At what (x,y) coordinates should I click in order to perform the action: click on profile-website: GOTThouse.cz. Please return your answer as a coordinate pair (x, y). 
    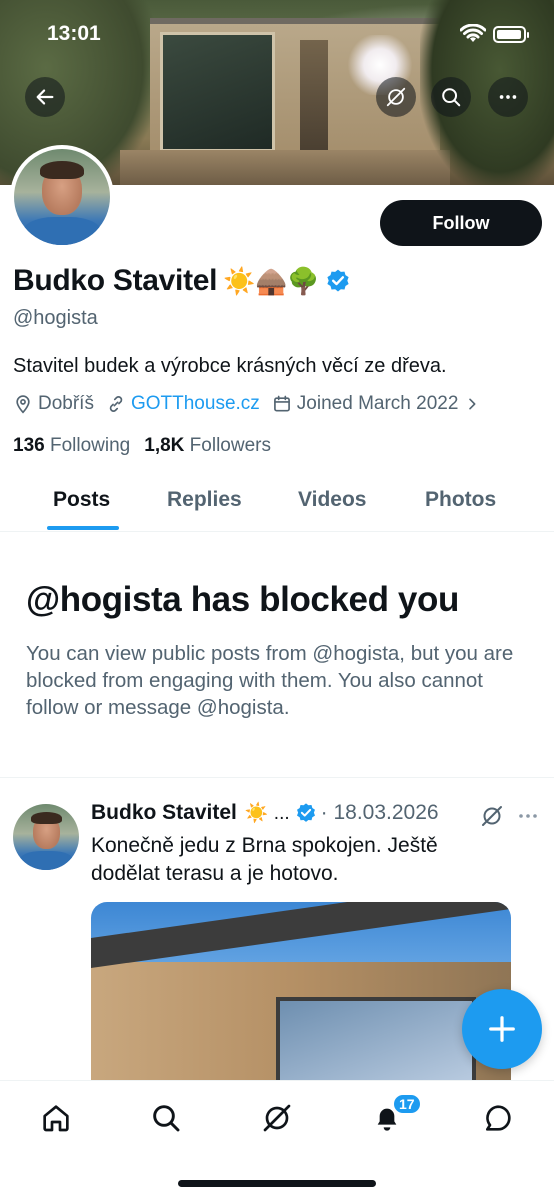
    Looking at the image, I should click on (183, 404).